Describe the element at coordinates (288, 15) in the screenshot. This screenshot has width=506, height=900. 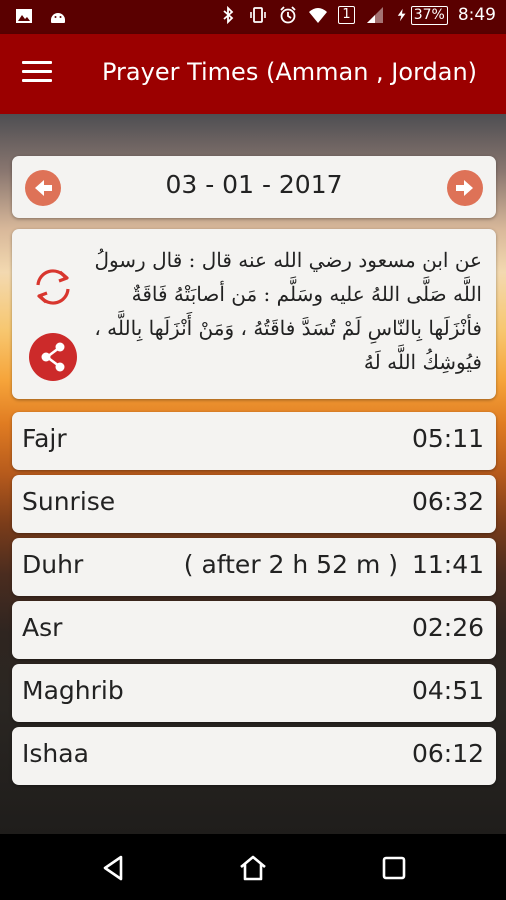
I see `alarm-icon` at that location.